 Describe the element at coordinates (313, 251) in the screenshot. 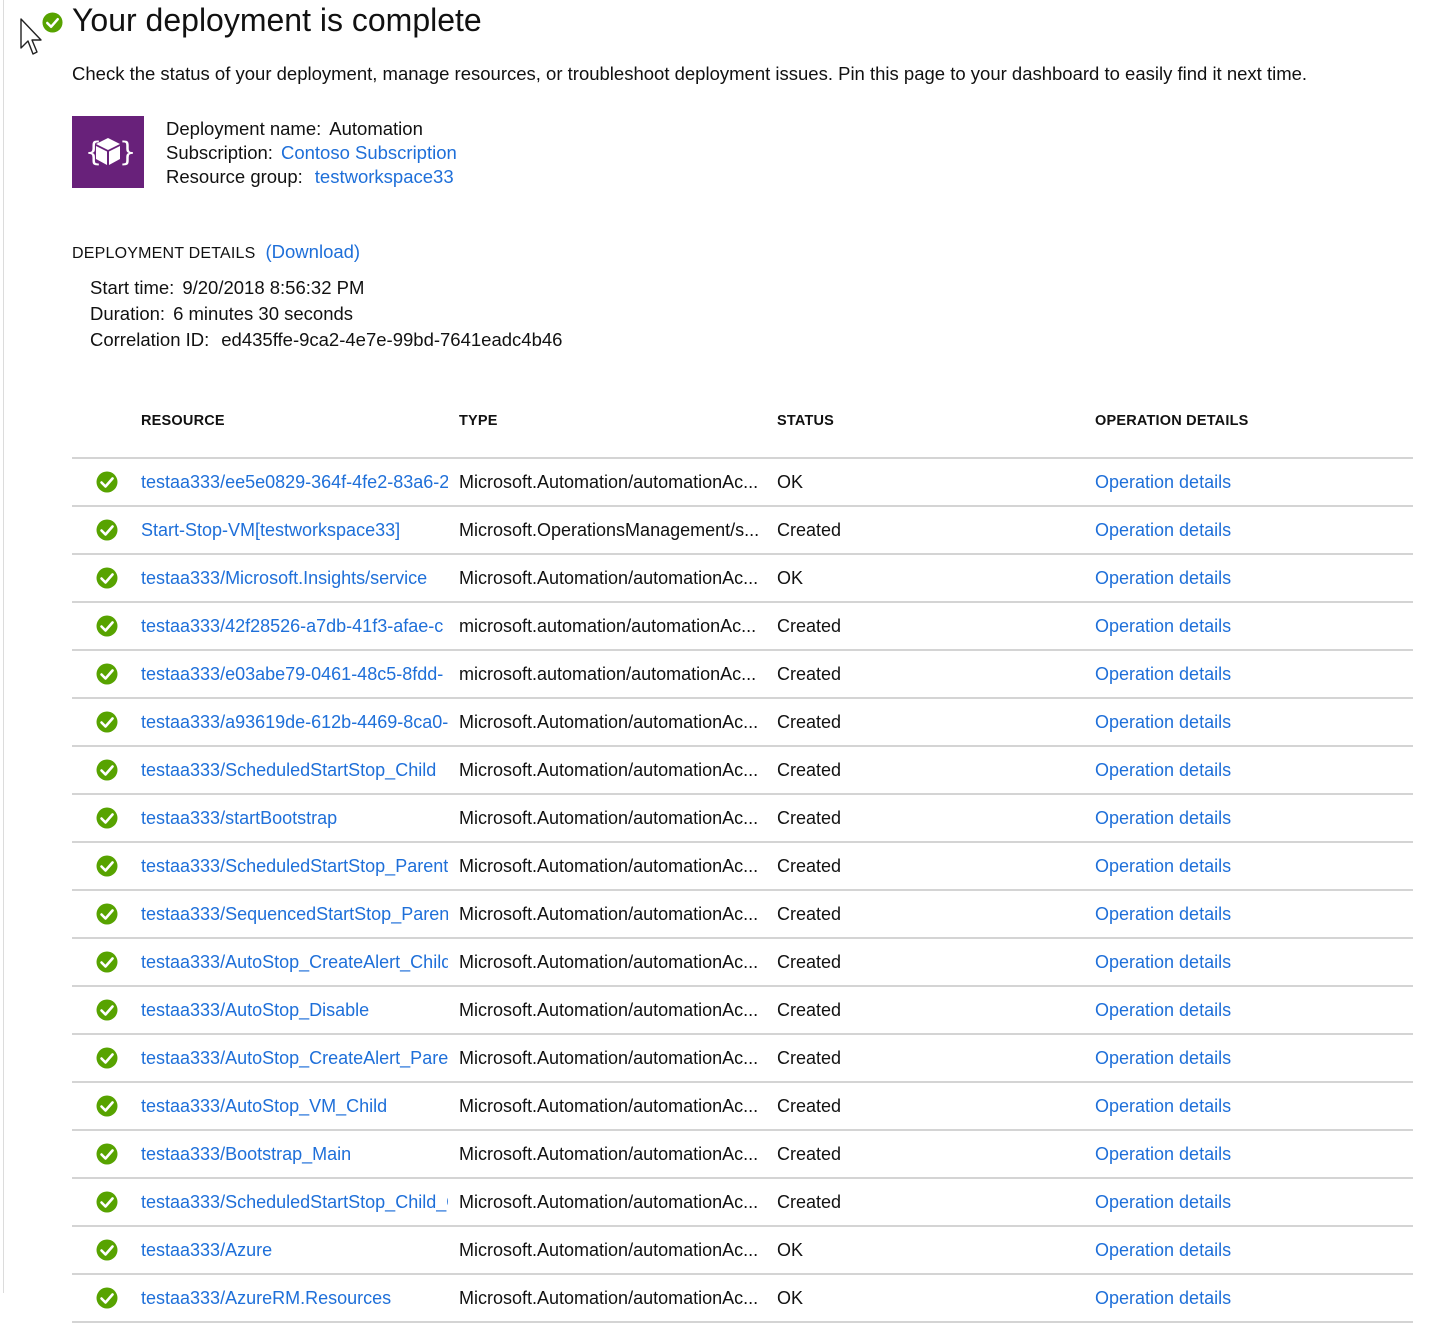

I see `download-link: (Download)` at that location.